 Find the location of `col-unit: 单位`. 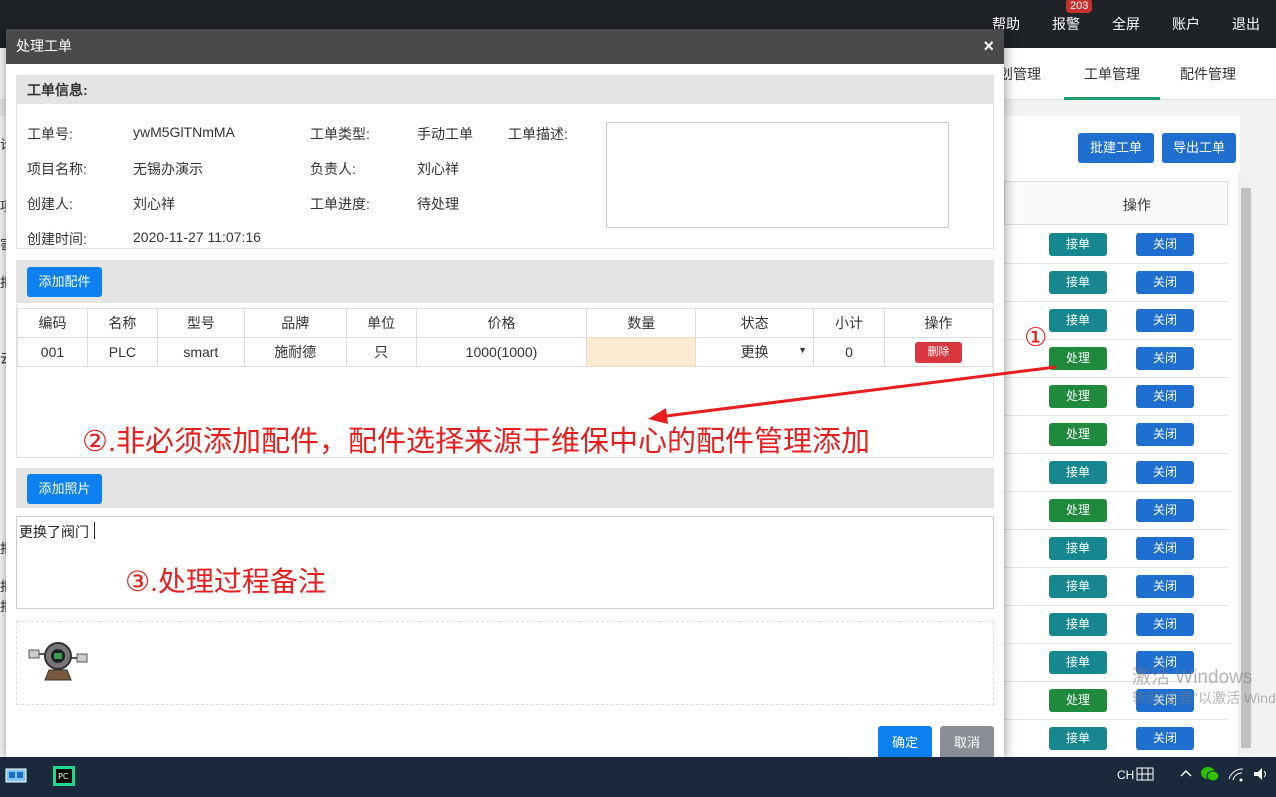

col-unit: 单位 is located at coordinates (381, 323).